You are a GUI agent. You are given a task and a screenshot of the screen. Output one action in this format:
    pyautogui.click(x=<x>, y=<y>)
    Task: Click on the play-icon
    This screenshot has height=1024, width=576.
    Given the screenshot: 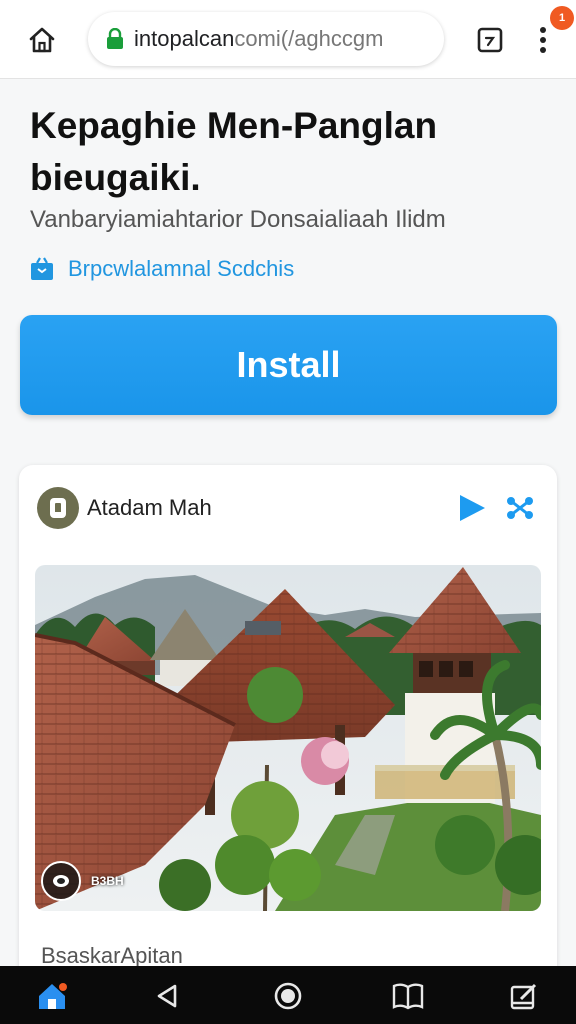 What is the action you would take?
    pyautogui.click(x=472, y=508)
    